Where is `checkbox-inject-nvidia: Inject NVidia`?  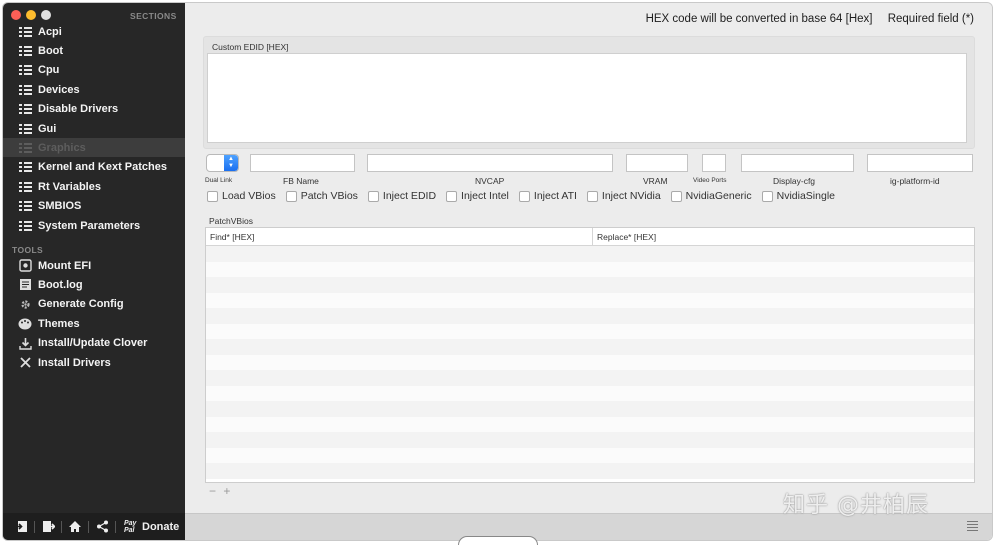
checkbox-inject-nvidia: Inject NVidia is located at coordinates (623, 196).